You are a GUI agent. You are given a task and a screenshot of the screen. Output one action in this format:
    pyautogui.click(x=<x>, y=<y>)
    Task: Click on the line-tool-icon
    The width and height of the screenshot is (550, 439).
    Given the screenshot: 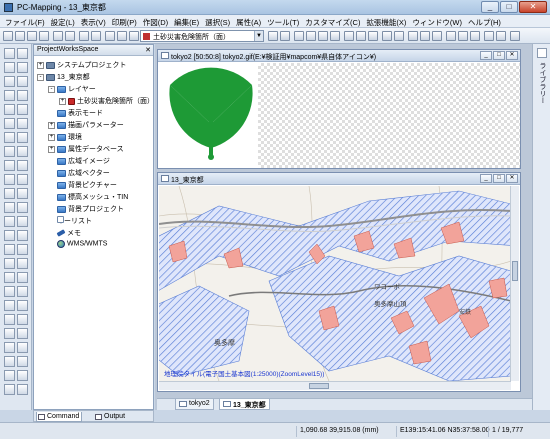 What is the action you would take?
    pyautogui.click(x=22, y=81)
    